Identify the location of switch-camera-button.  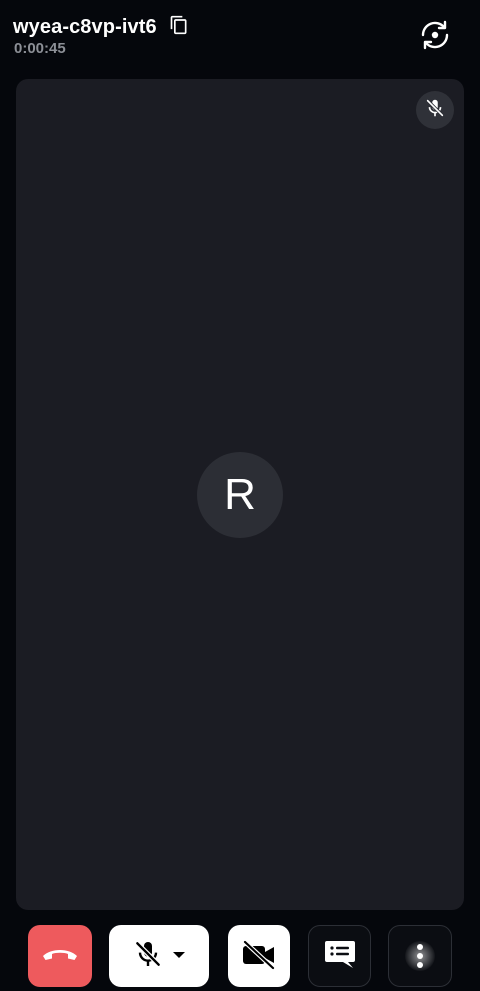
(435, 37).